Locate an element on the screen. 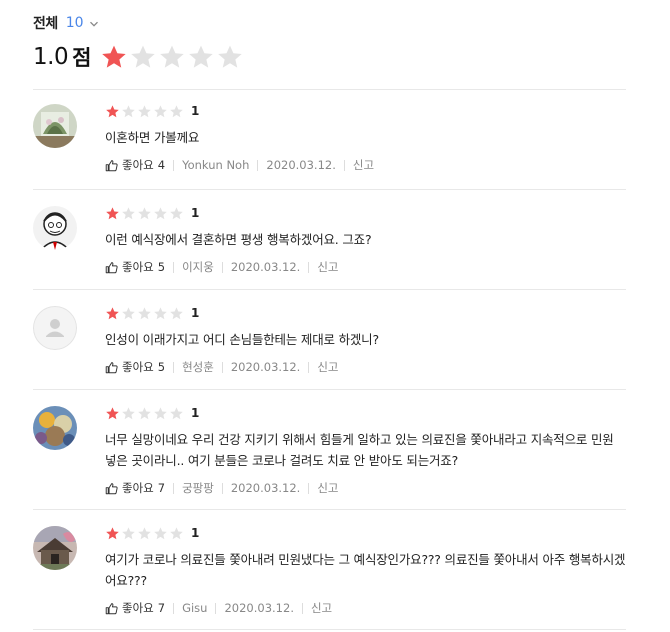  review-author: Gisu is located at coordinates (194, 608).